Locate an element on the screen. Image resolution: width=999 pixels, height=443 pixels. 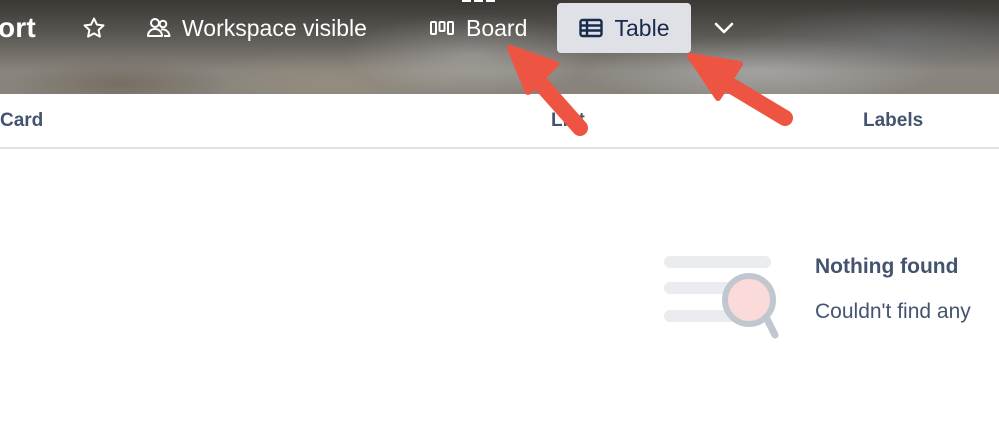
empty-state-title: Nothing found is located at coordinates (887, 266).